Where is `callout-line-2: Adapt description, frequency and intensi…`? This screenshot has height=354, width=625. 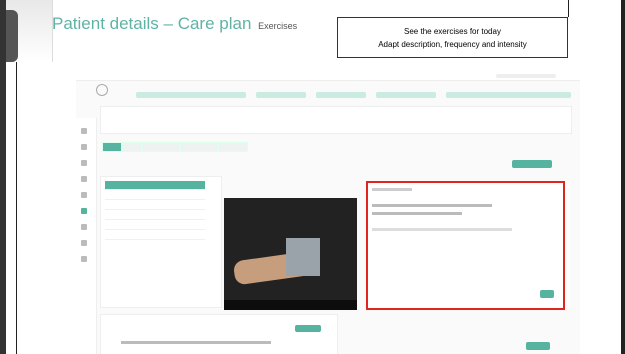
callout-line-2: Adapt description, frequency and intensi… is located at coordinates (452, 44).